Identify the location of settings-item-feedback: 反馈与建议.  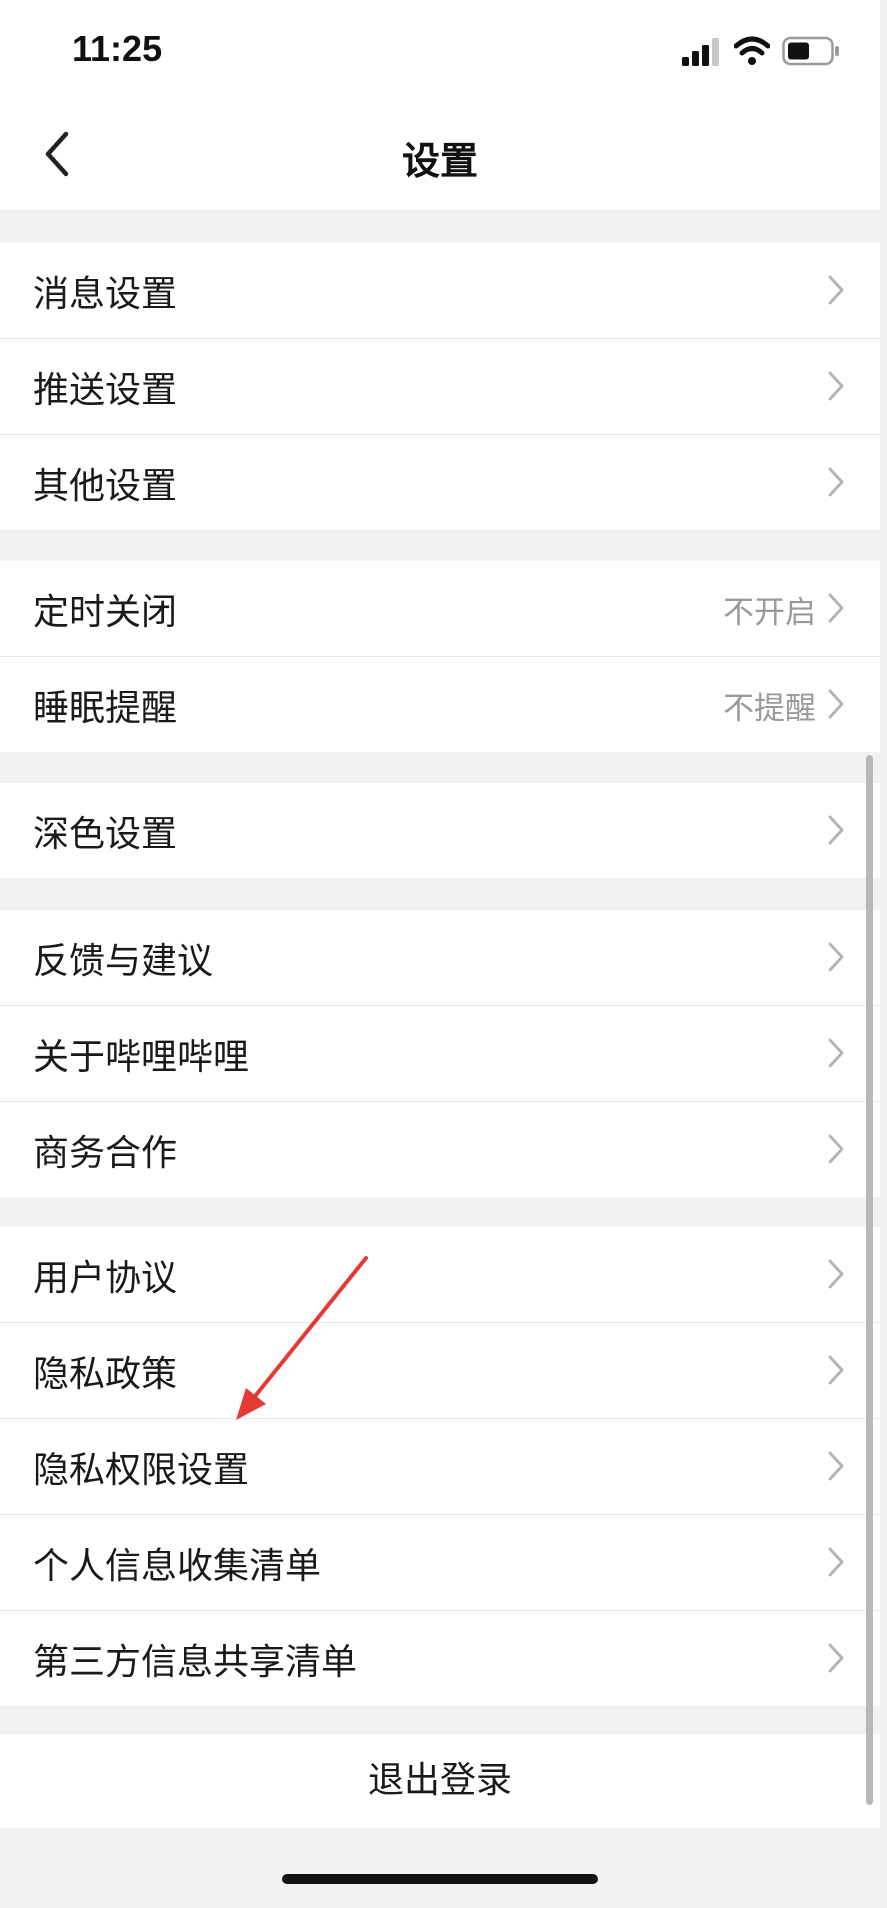
(440, 958).